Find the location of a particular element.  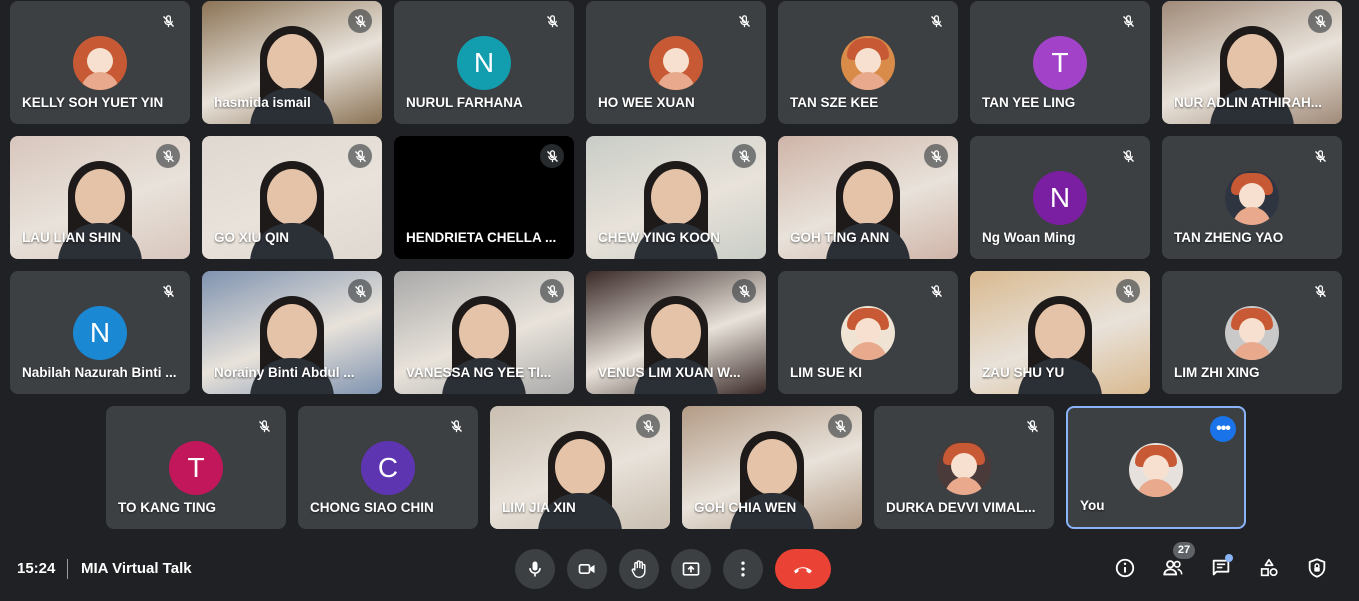

activities-button is located at coordinates (1269, 568).